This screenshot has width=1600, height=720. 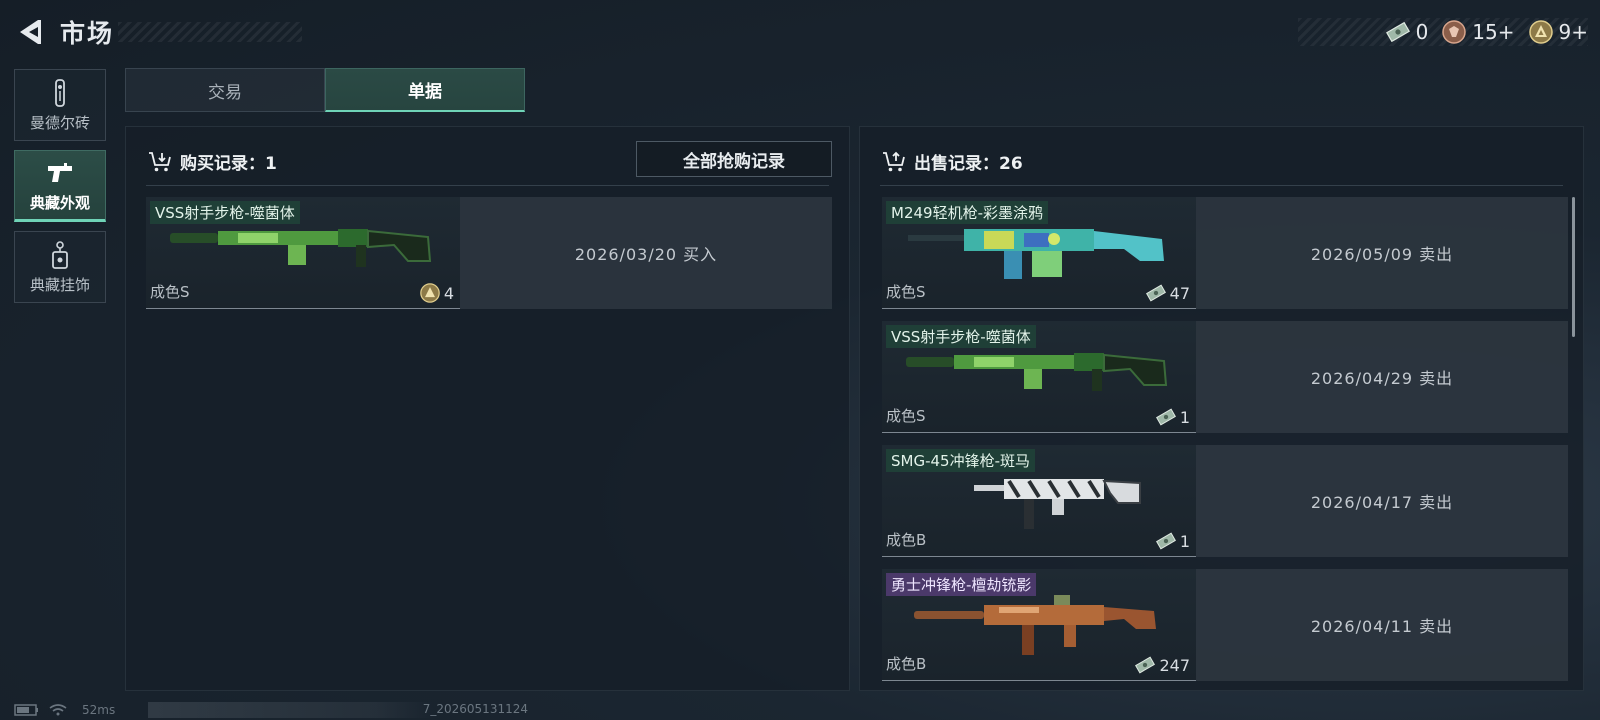 I want to click on record-date: 2026/04/17 卖出, so click(x=1382, y=501).